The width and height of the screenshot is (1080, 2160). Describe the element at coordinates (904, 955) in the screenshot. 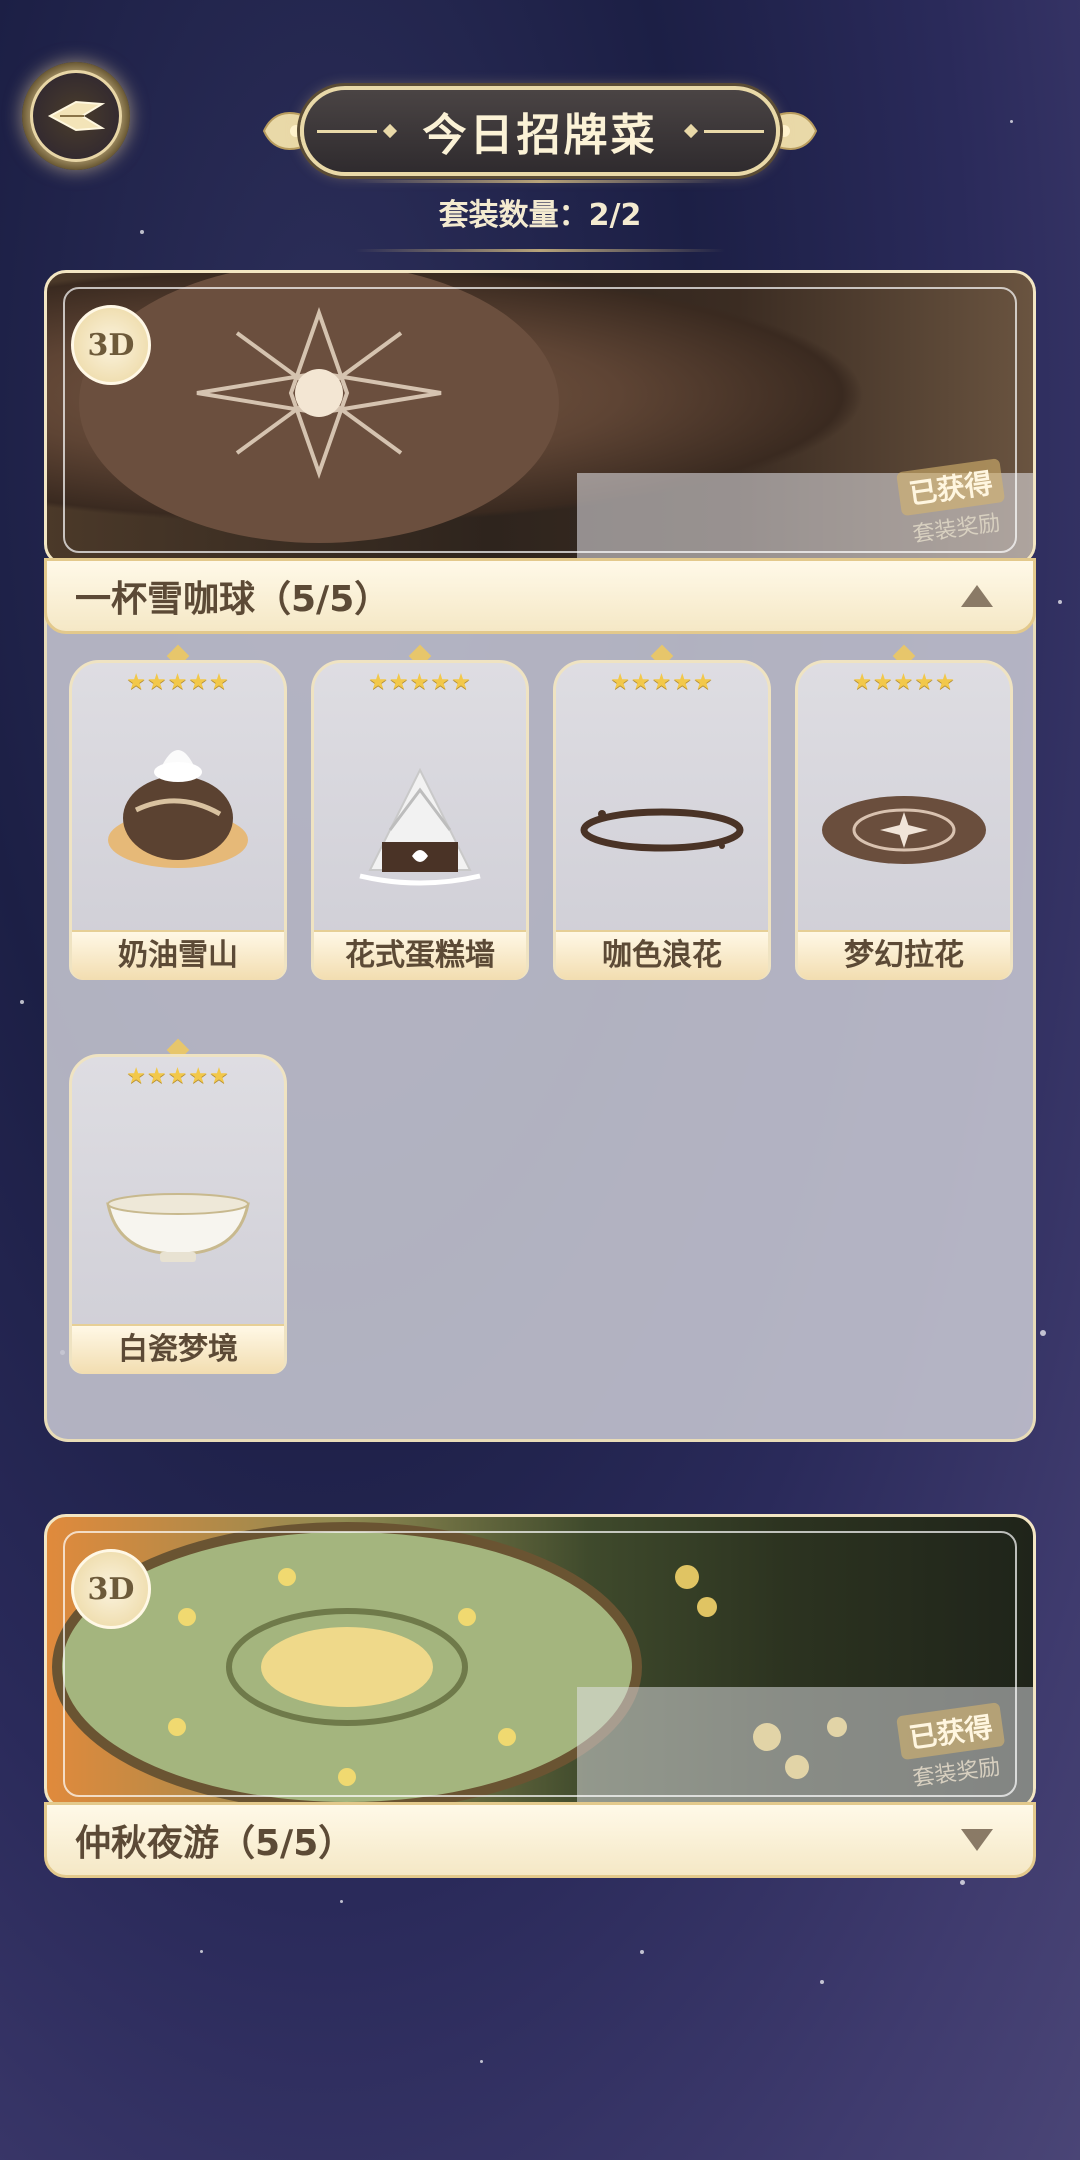

I see `item-name: 梦幻拉花` at that location.